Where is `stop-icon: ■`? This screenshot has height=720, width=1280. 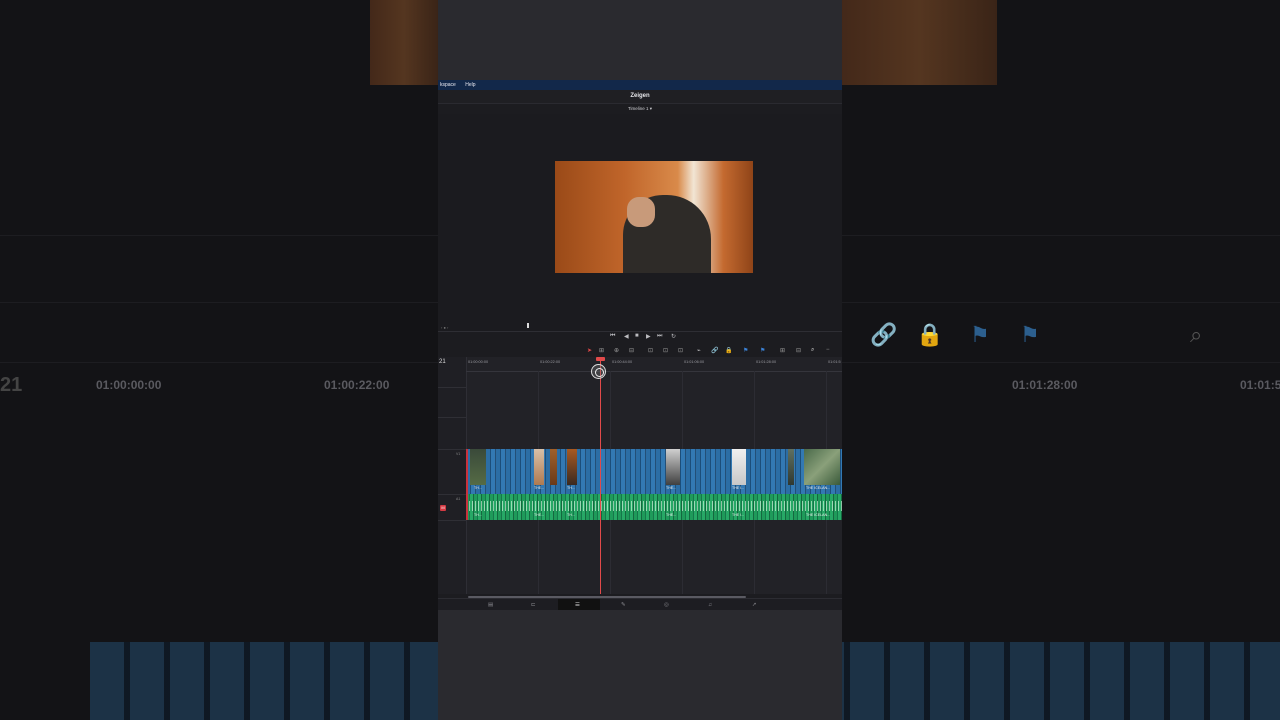 stop-icon: ■ is located at coordinates (637, 336).